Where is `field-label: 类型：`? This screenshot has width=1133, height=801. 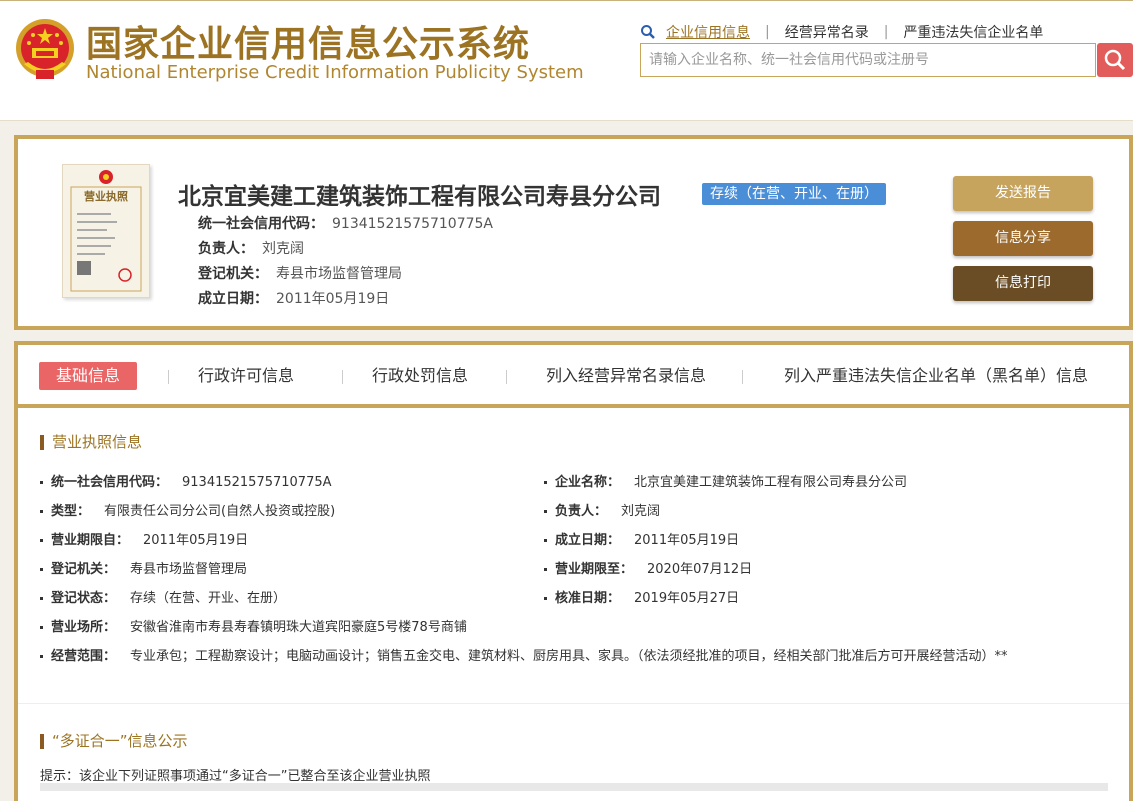
field-label: 类型： is located at coordinates (71, 511).